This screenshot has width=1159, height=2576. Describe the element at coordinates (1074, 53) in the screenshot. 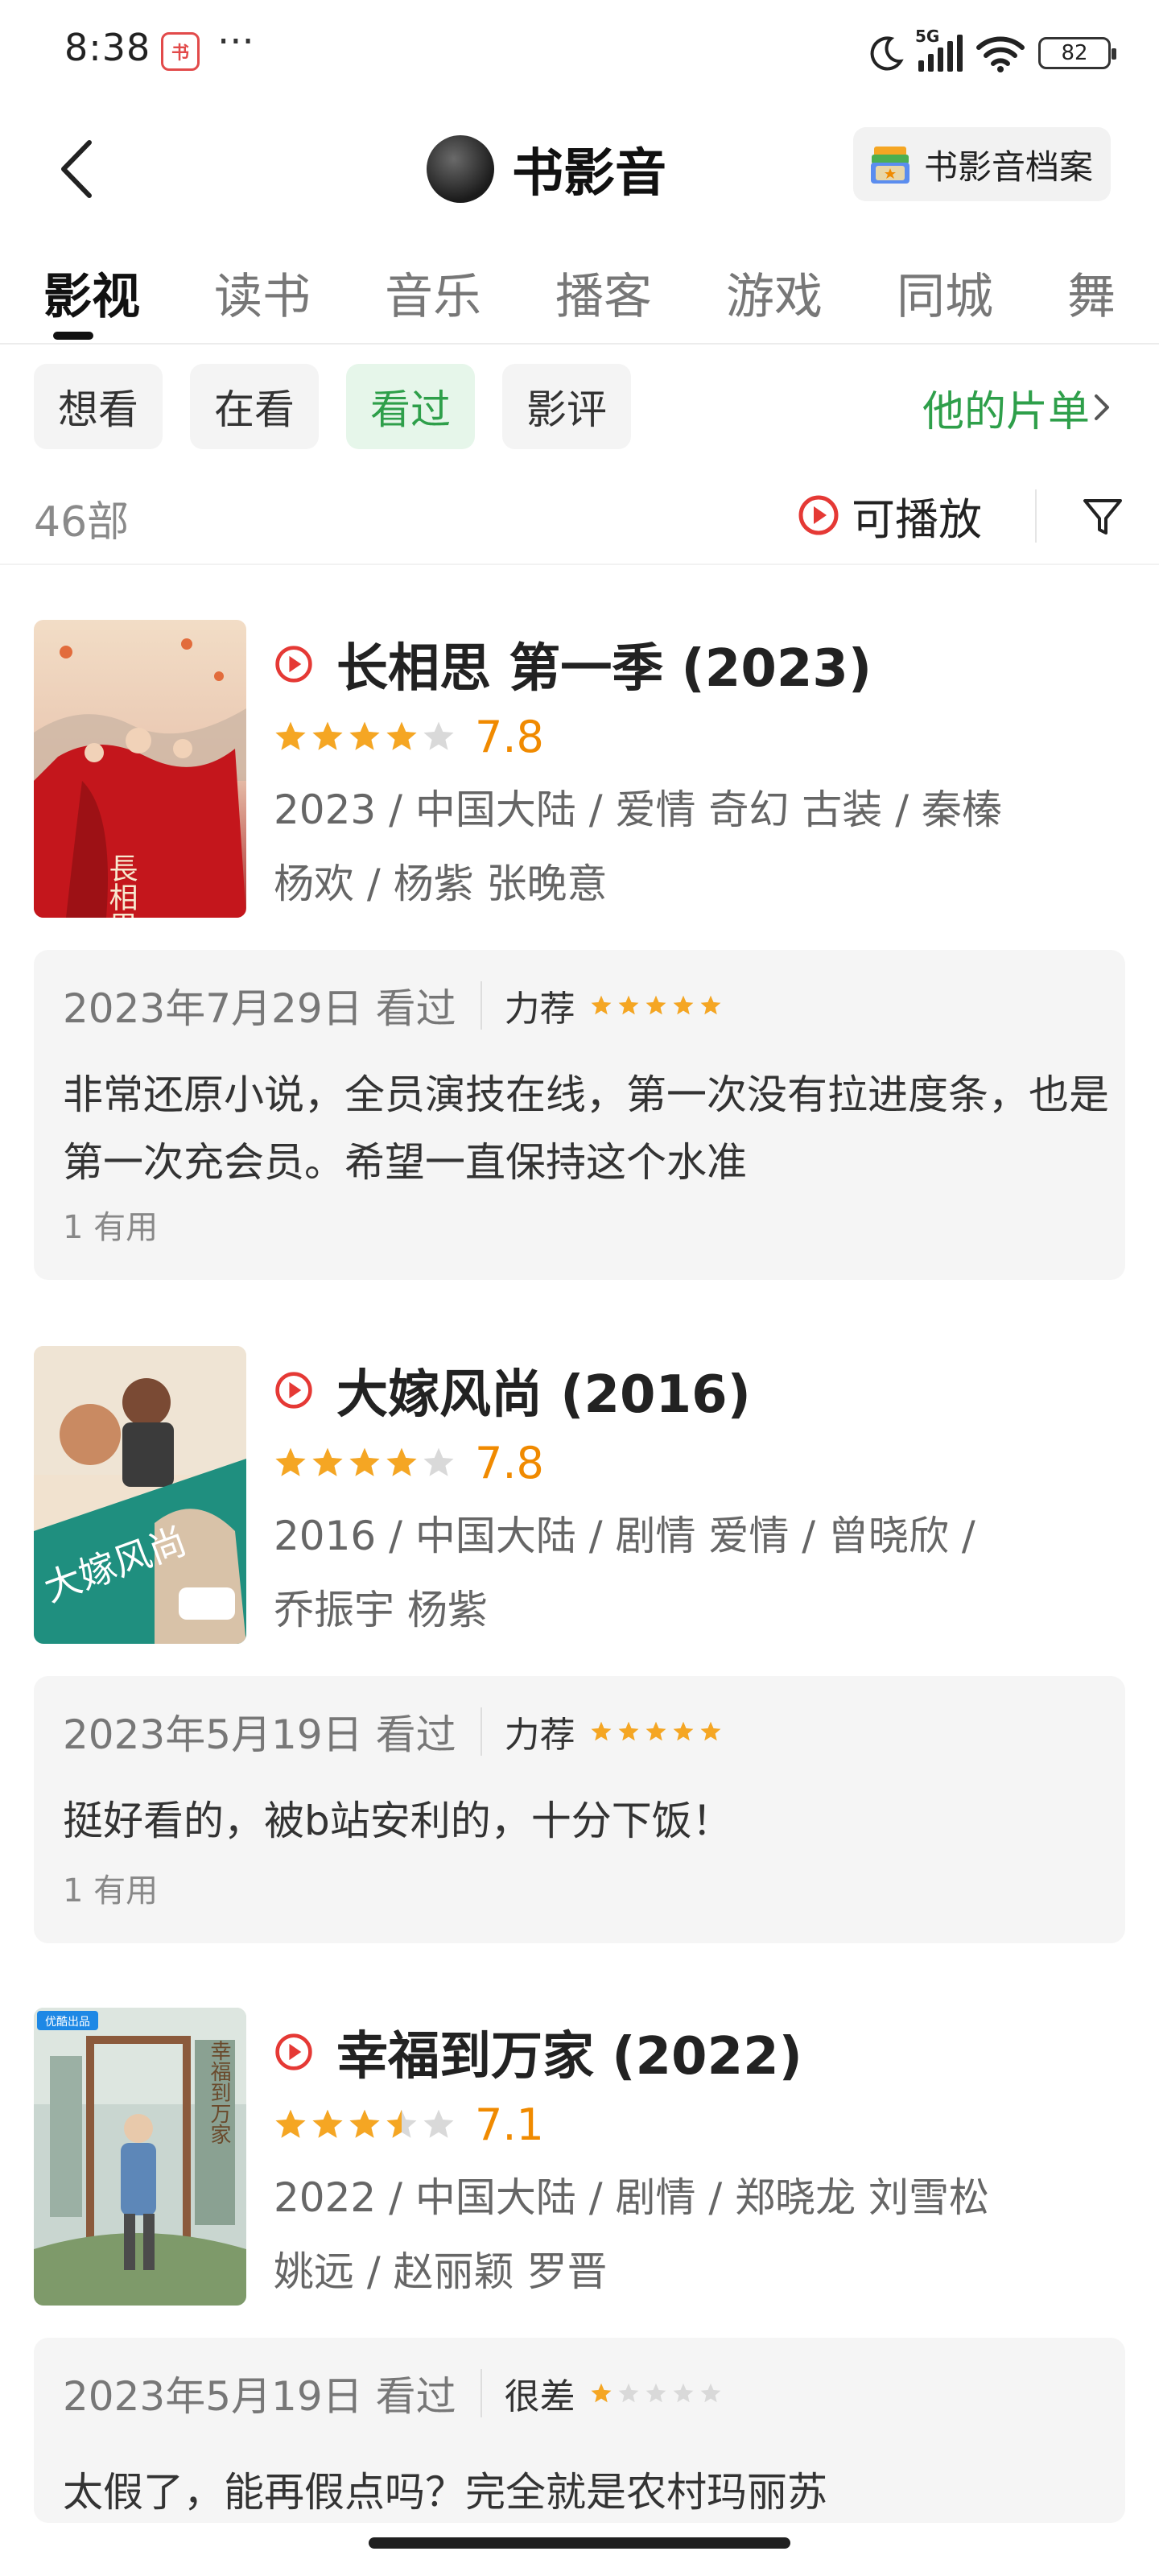

I see `battery-level: 82` at that location.